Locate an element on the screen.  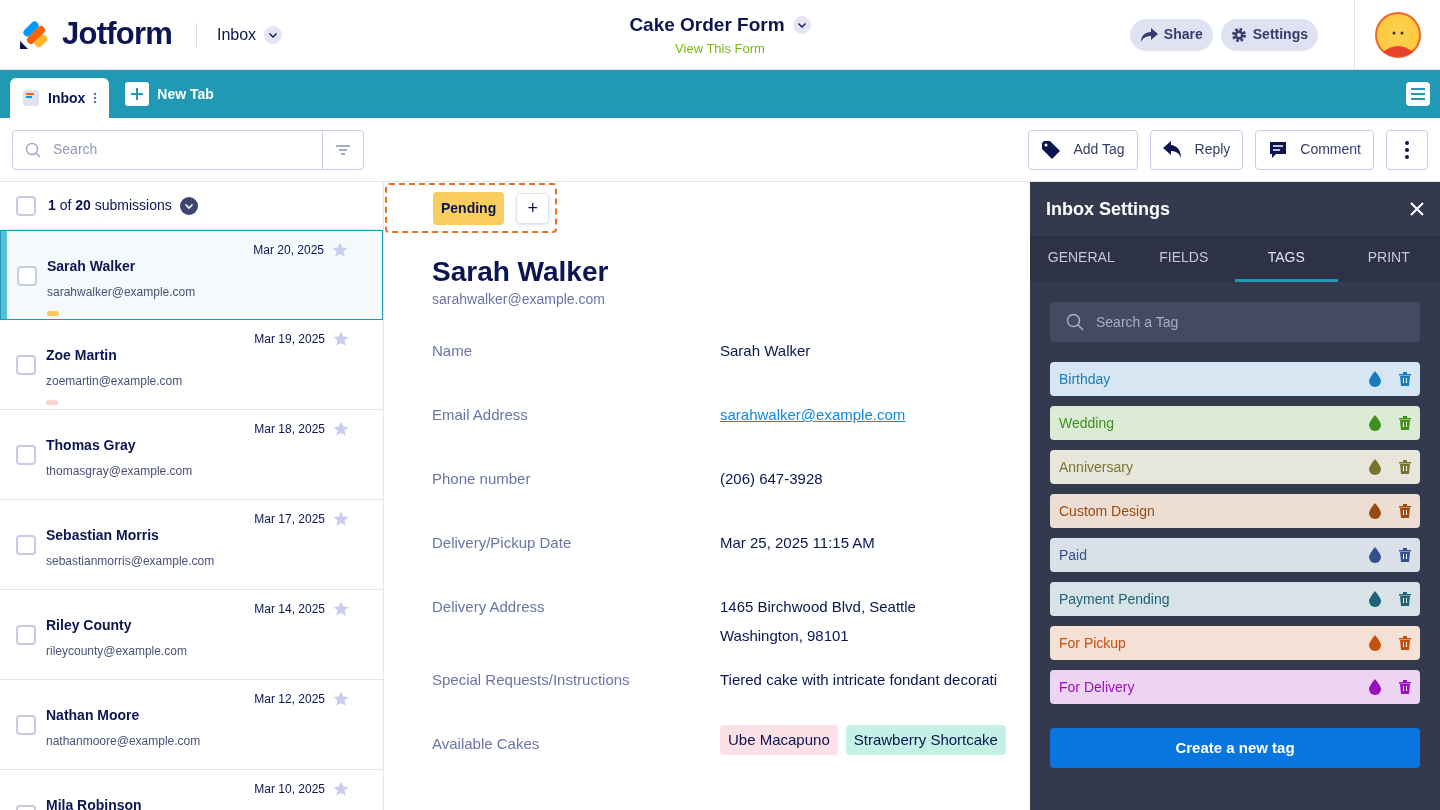
submitter-email: thomasgray@example.com is located at coordinates (120, 471).